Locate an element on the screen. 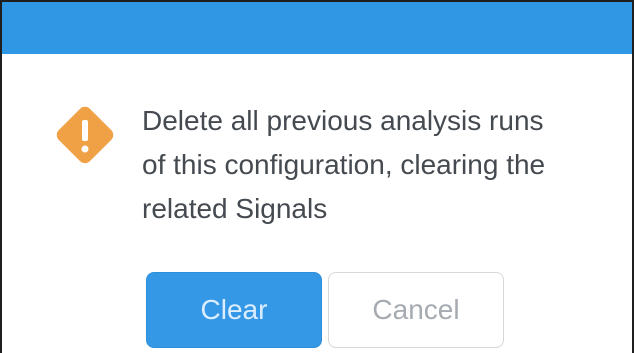 This screenshot has height=353, width=640. dialog-header is located at coordinates (317, 28).